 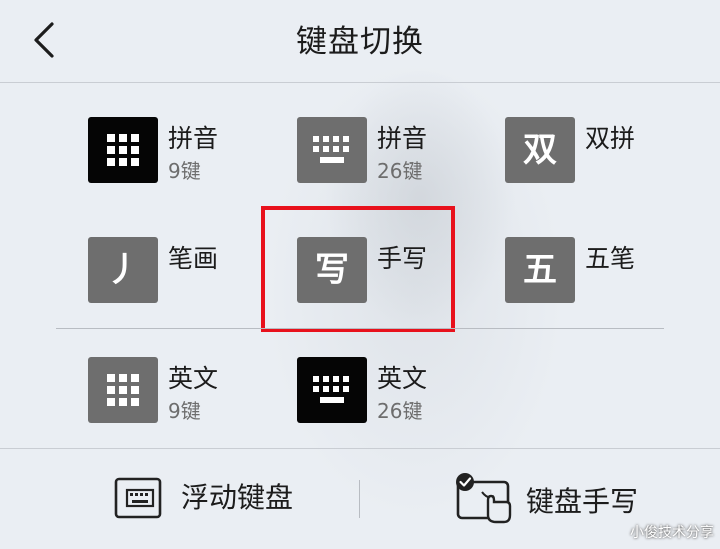 What do you see at coordinates (237, 497) in the screenshot?
I see `floating-keyboard-label: 浮动键盘` at bounding box center [237, 497].